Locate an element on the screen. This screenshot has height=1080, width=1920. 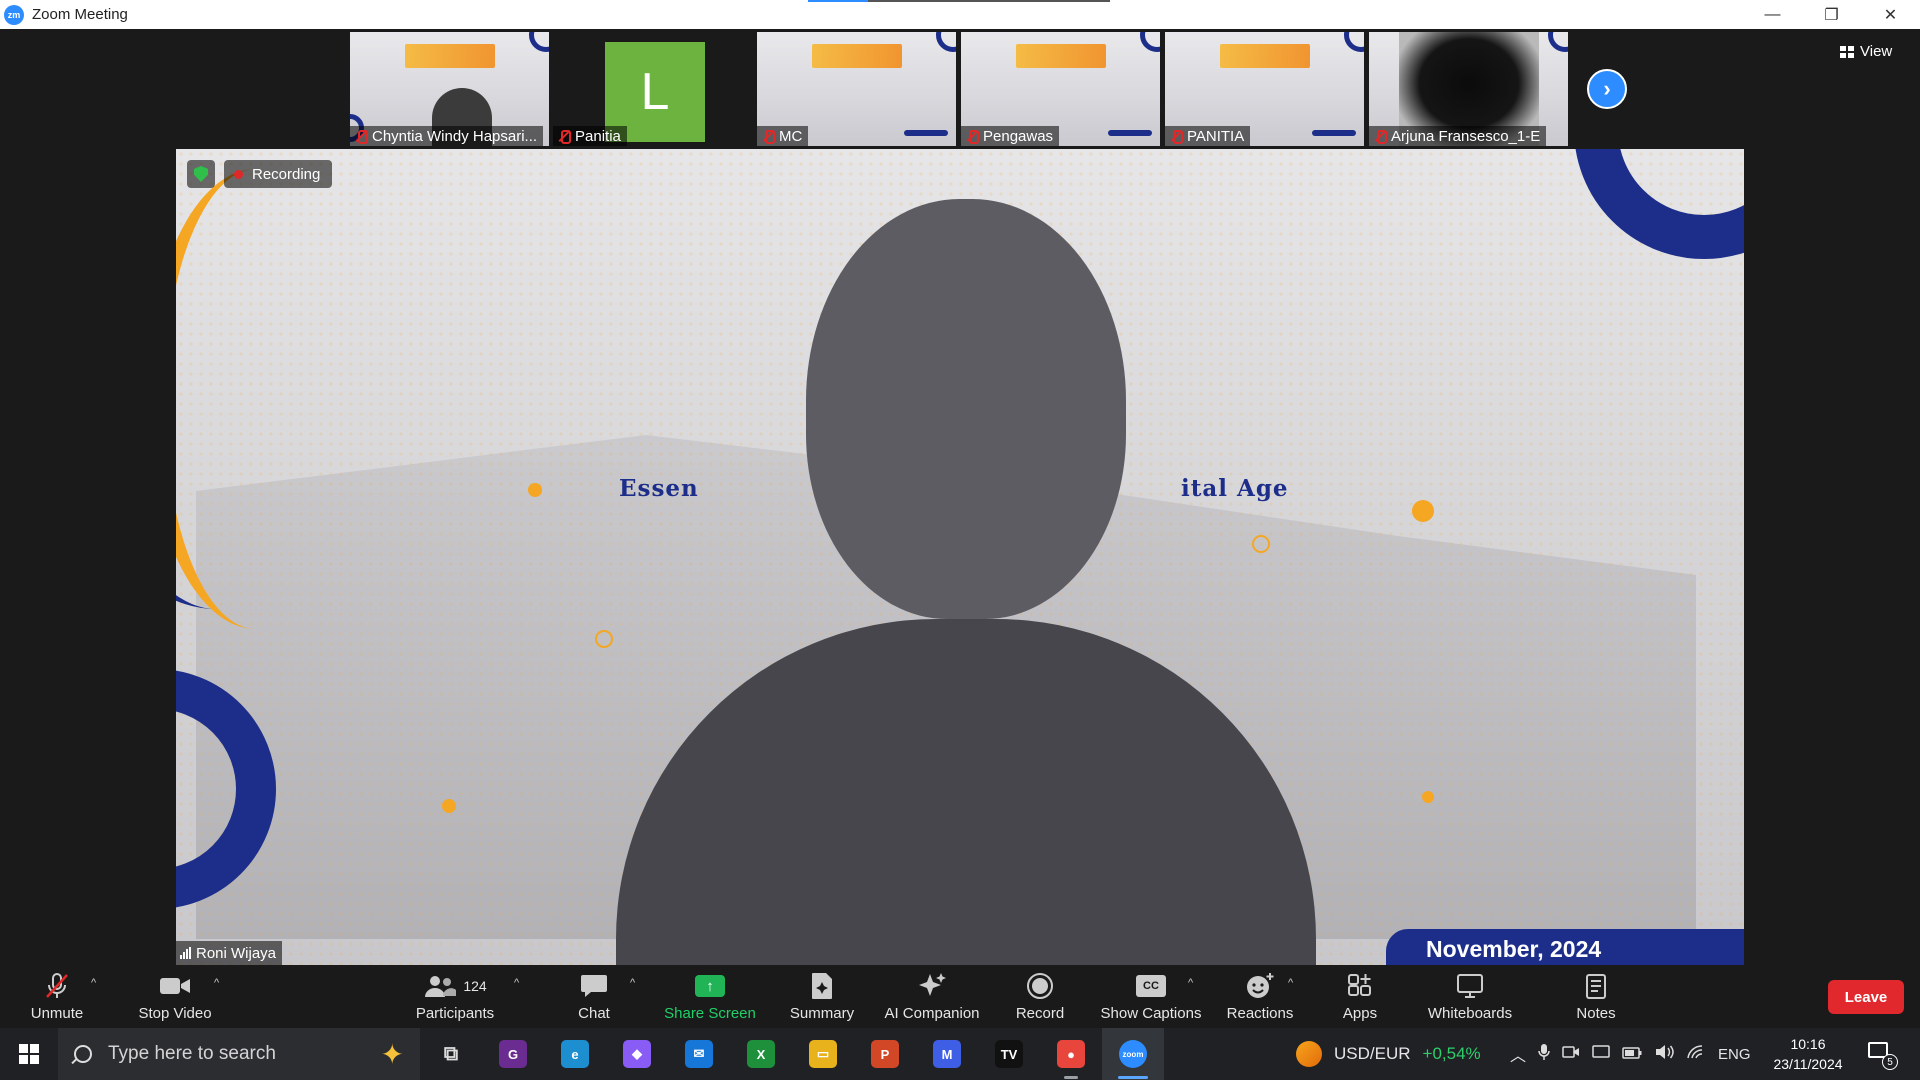
tradingview-taskbar-button: TV is located at coordinates (1009, 1054).